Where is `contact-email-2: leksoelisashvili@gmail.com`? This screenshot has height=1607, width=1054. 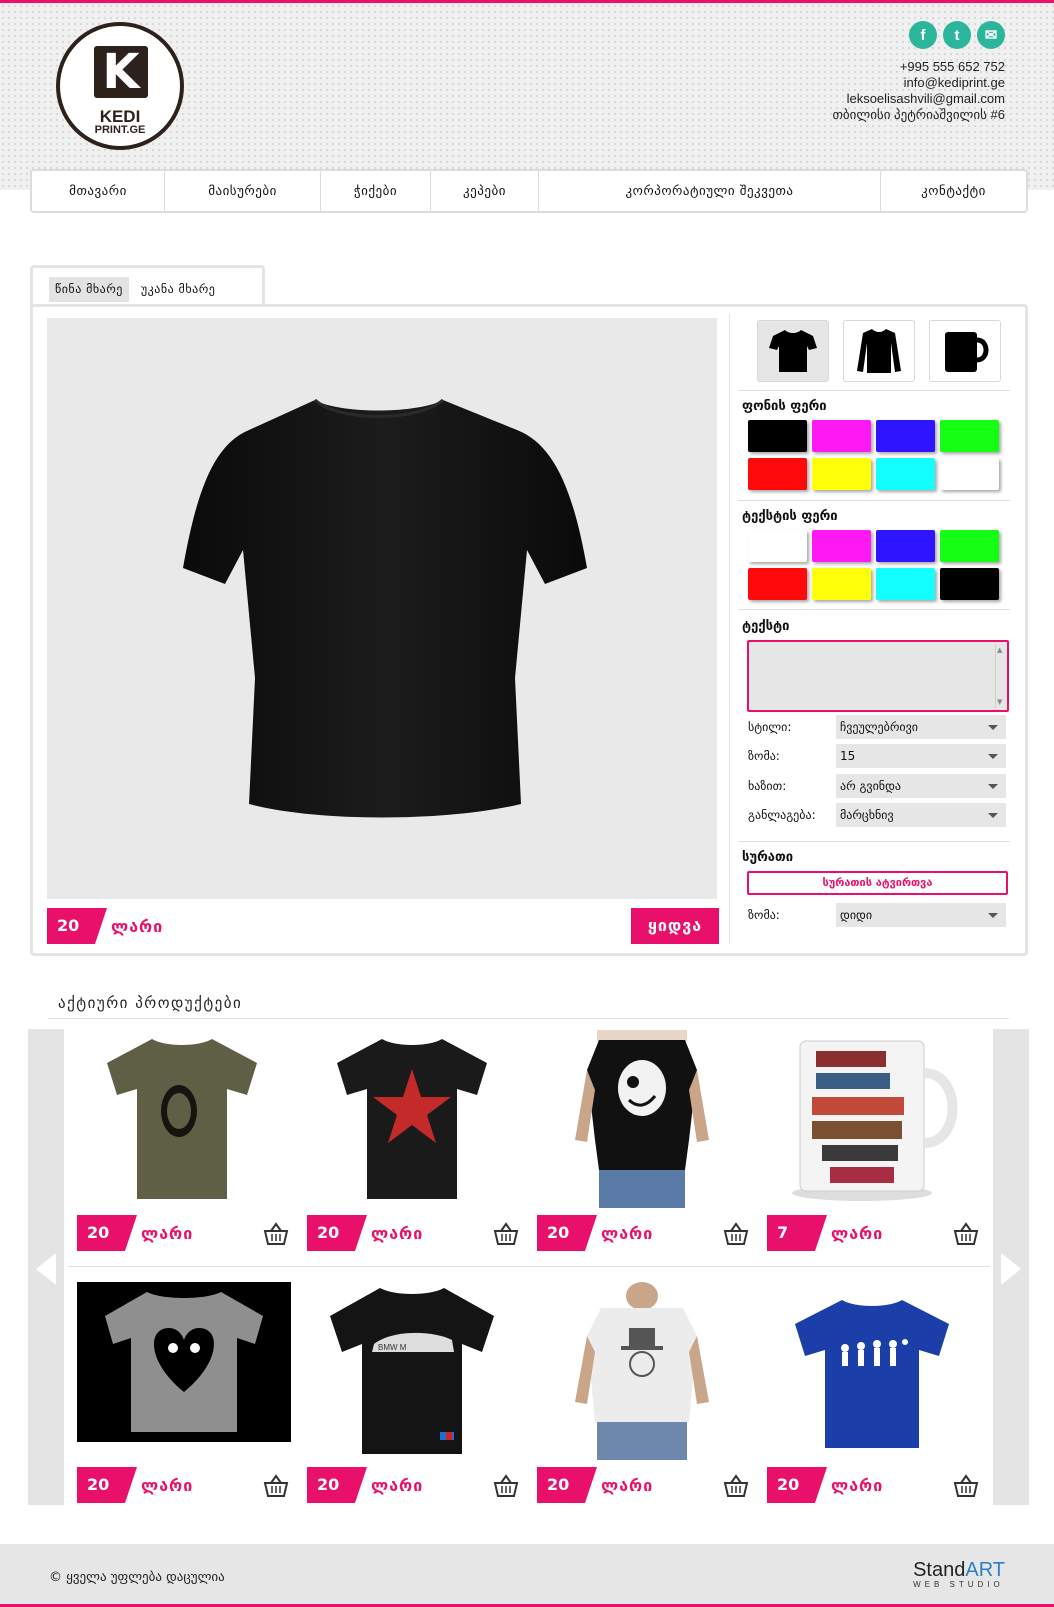
contact-email-2: leksoelisashvili@gmail.com is located at coordinates (918, 99).